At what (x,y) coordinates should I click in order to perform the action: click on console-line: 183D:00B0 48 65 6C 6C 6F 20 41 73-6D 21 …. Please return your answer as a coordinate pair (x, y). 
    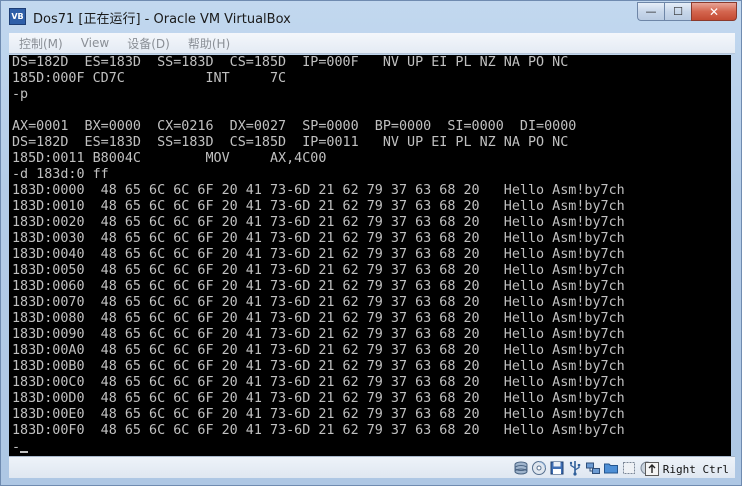
    Looking at the image, I should click on (318, 366).